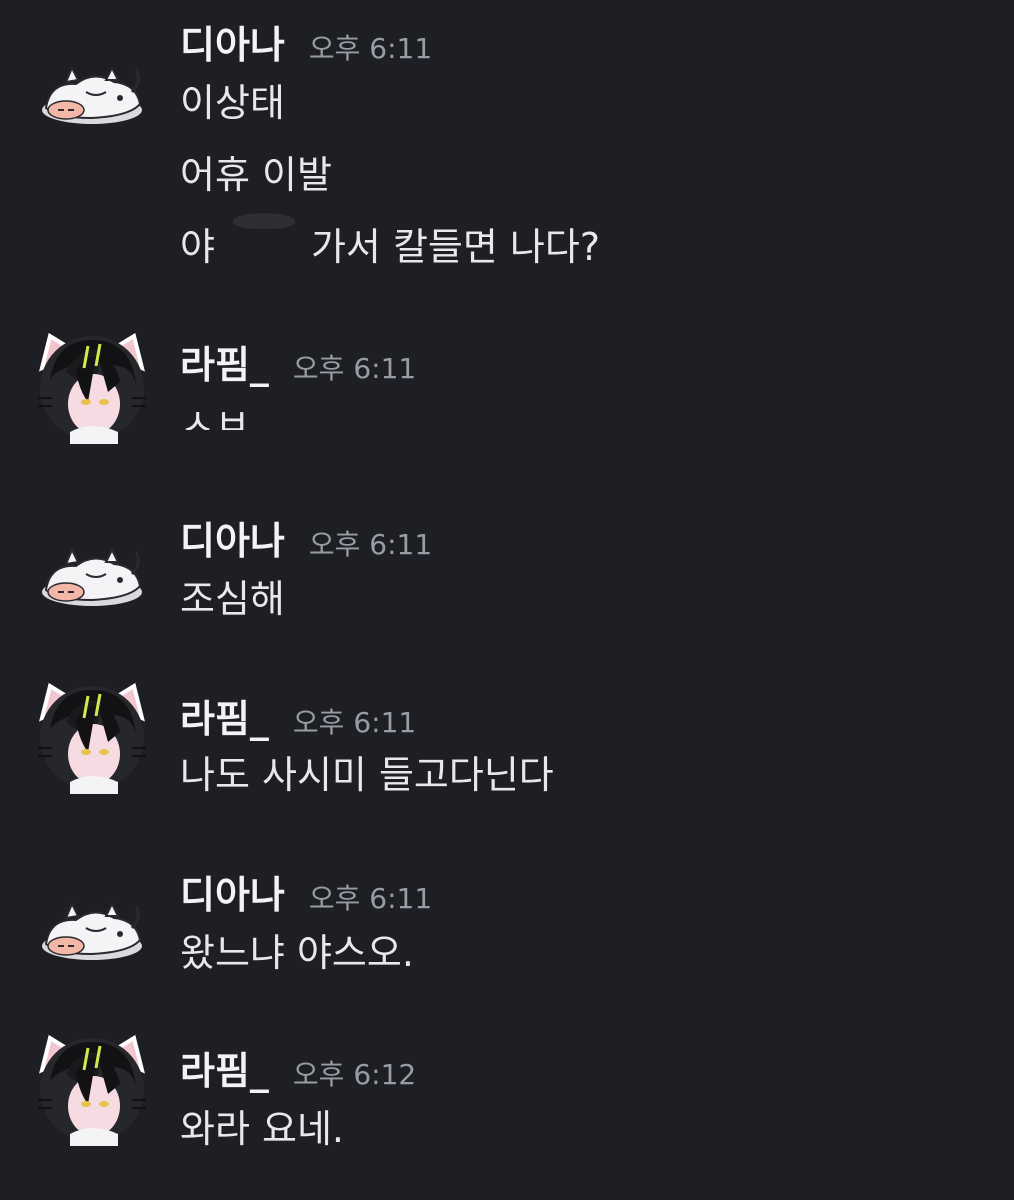  What do you see at coordinates (232, 599) in the screenshot?
I see `message-text: 조심해` at bounding box center [232, 599].